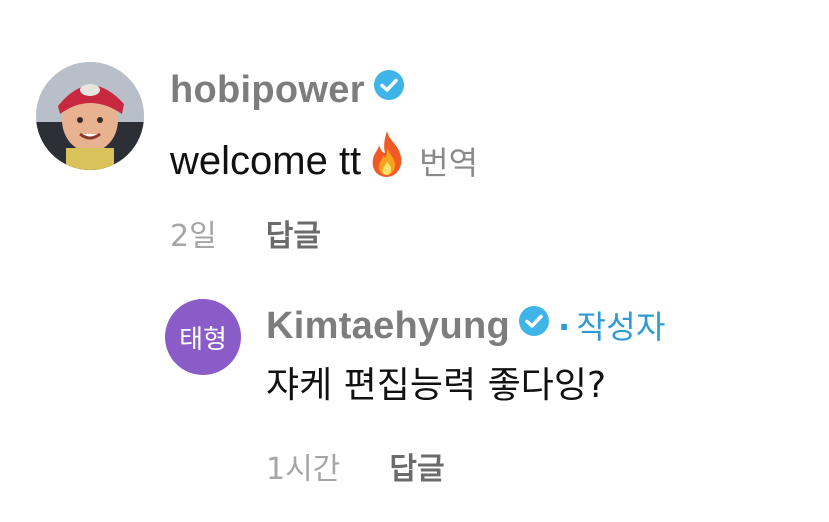 The image size is (829, 522). Describe the element at coordinates (245, 237) in the screenshot. I see `comment-meta: 2일 답글` at that location.